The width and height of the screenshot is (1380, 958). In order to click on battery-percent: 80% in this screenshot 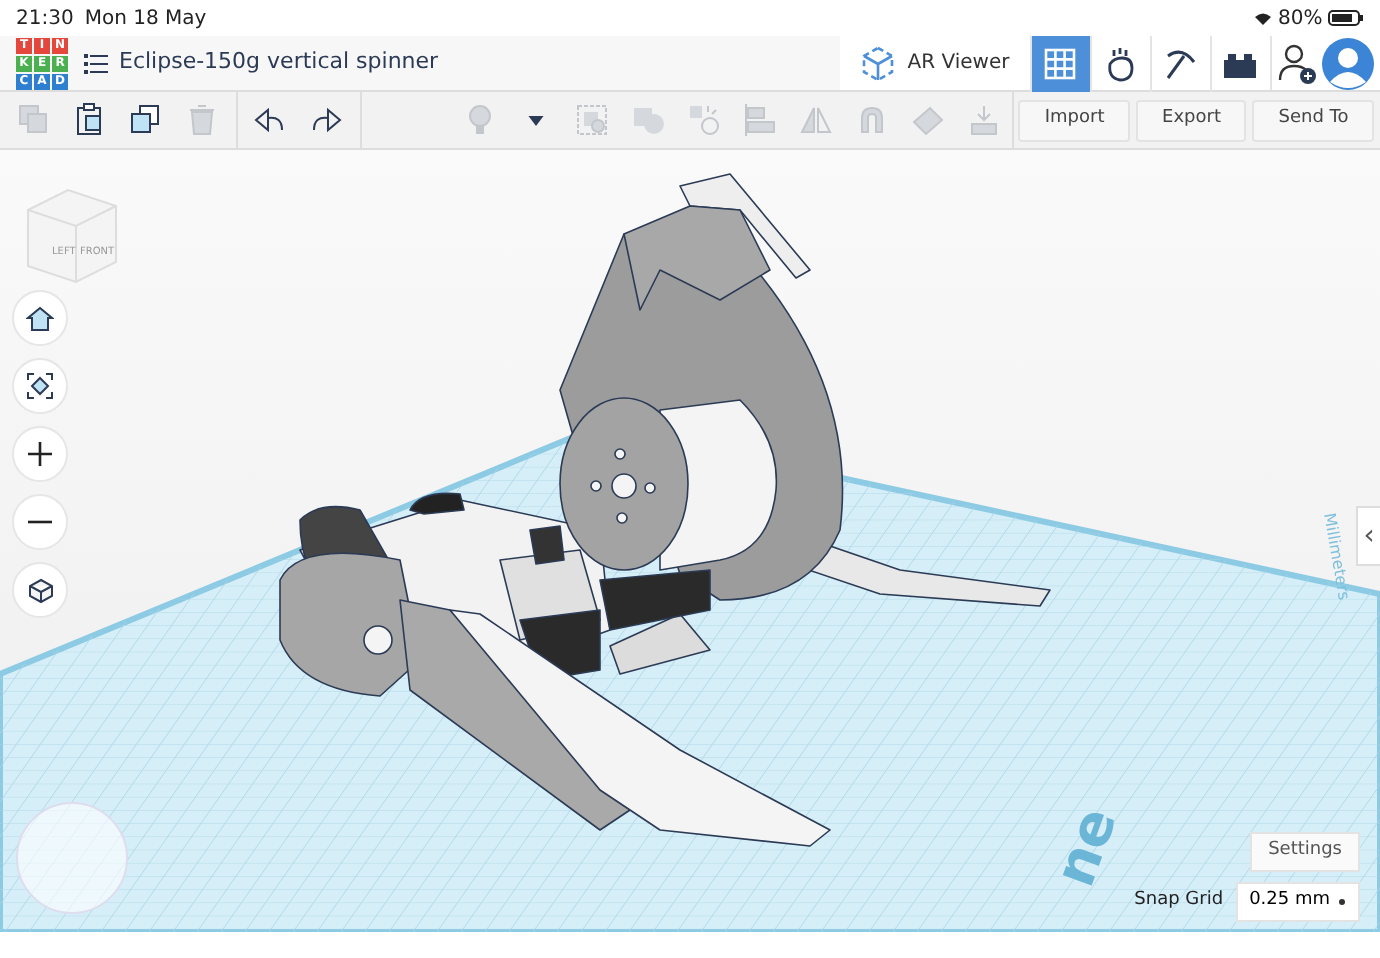, I will do `click(1300, 19)`.